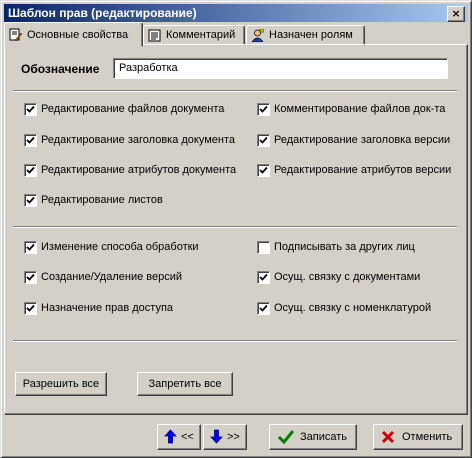 The width and height of the screenshot is (472, 458). I want to click on previous-button: <<, so click(179, 437).